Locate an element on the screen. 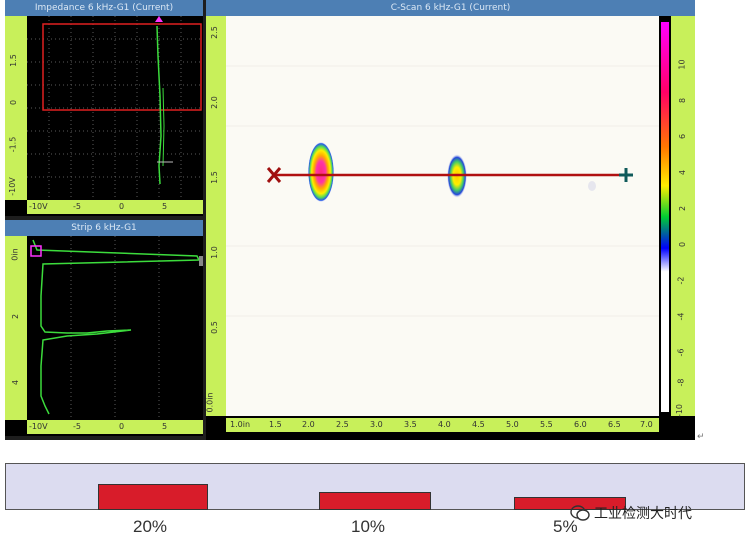 The width and height of the screenshot is (750, 545). color-scale-tick: -10 is located at coordinates (680, 410).